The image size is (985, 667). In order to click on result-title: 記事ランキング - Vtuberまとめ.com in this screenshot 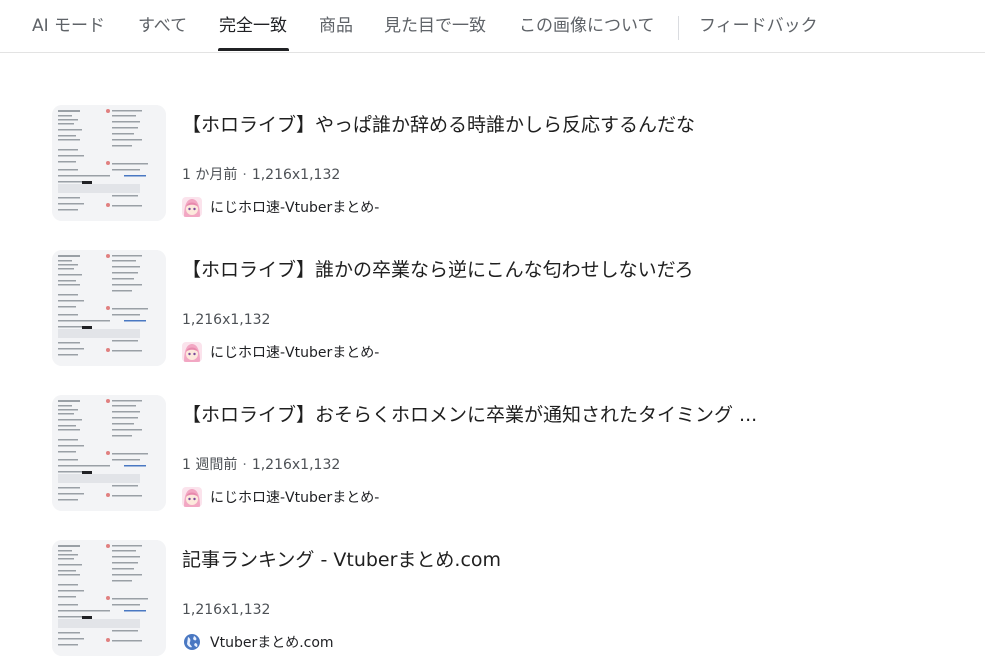, I will do `click(341, 560)`.